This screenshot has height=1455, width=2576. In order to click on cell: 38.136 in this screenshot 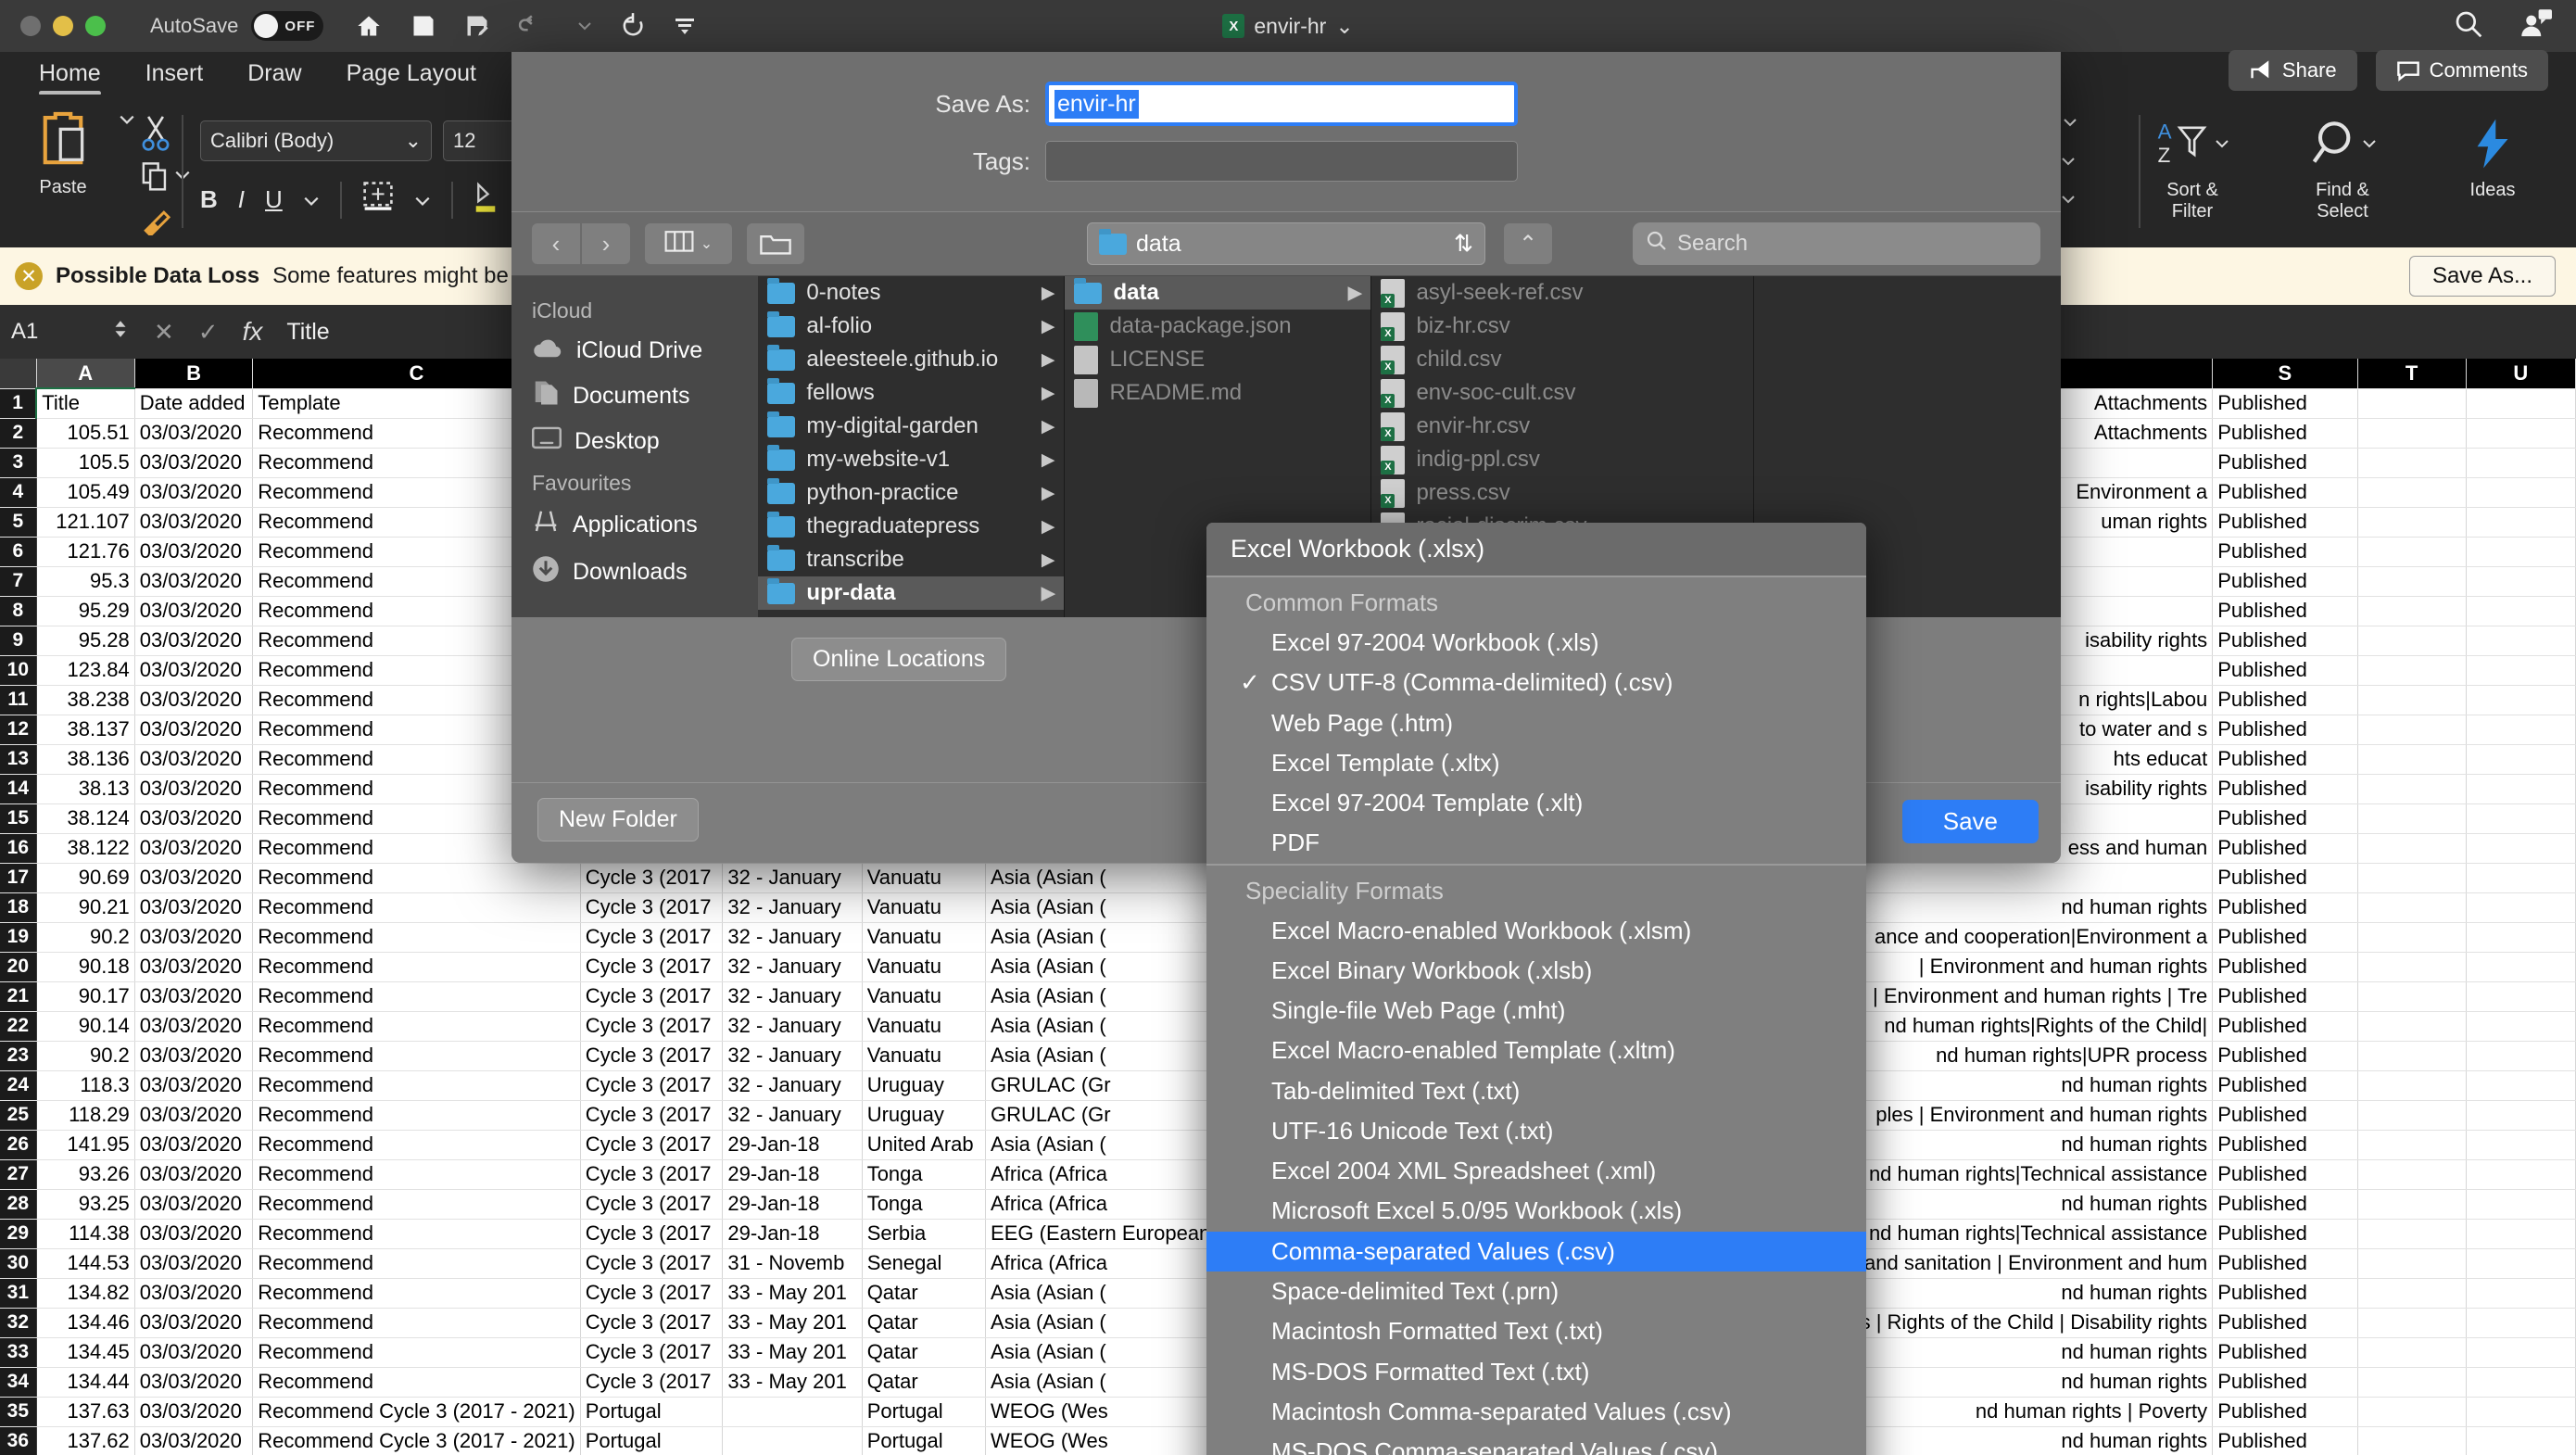, I will do `click(85, 759)`.